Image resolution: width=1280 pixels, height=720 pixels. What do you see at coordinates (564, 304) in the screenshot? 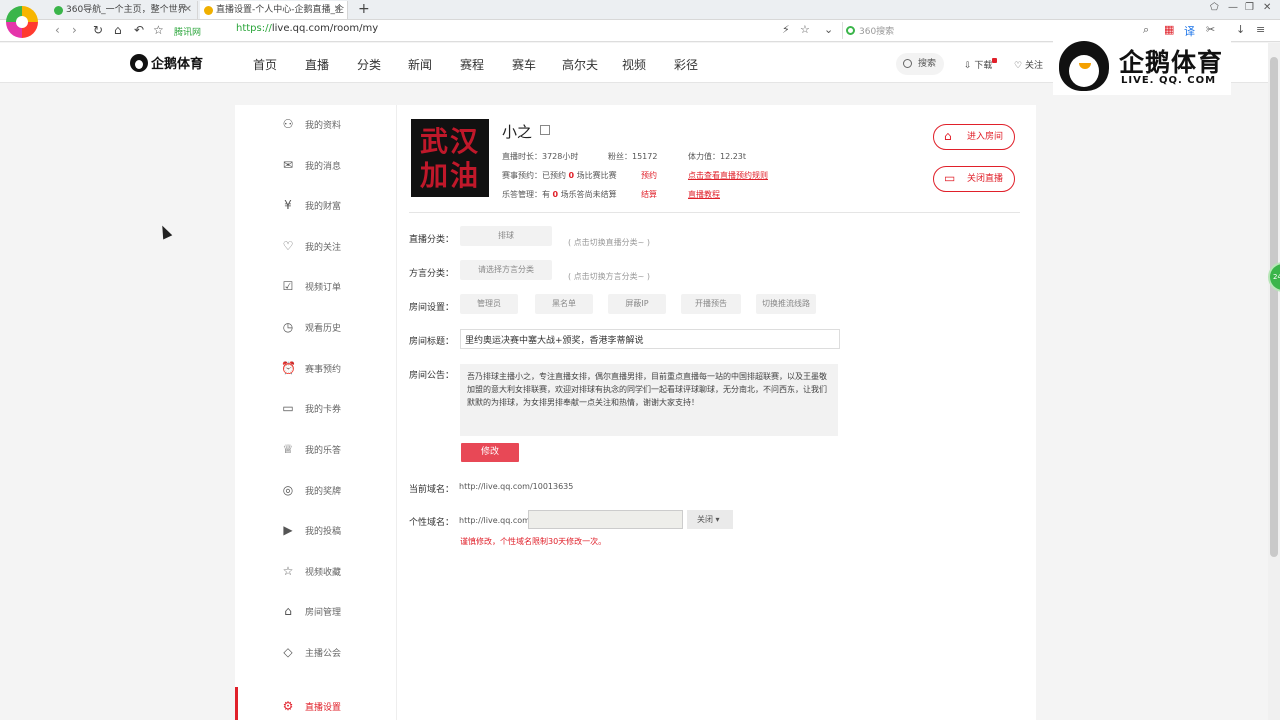
I see `blacklist-button: 黑名单` at bounding box center [564, 304].